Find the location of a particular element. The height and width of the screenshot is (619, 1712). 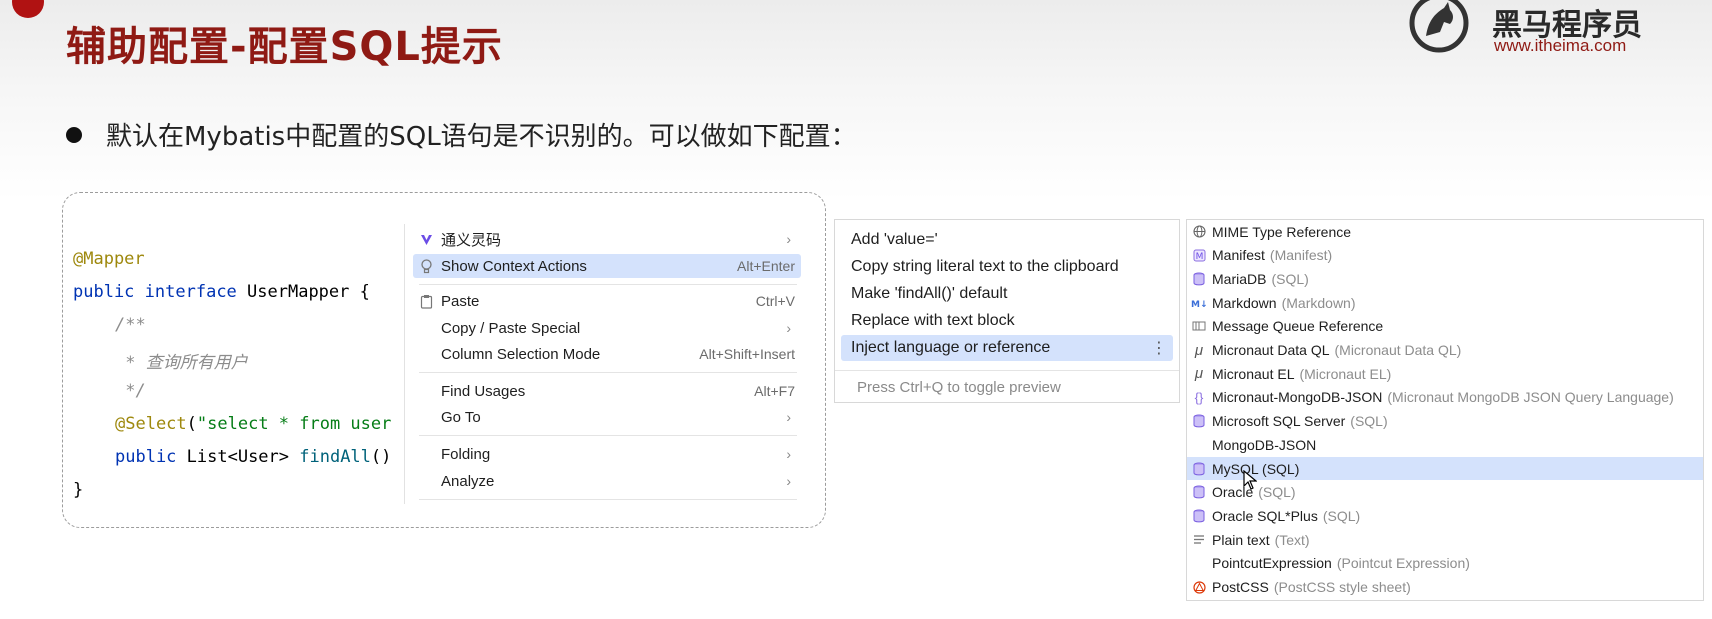

language-item: M↓ Markdown (Markdown) is located at coordinates (1445, 302).